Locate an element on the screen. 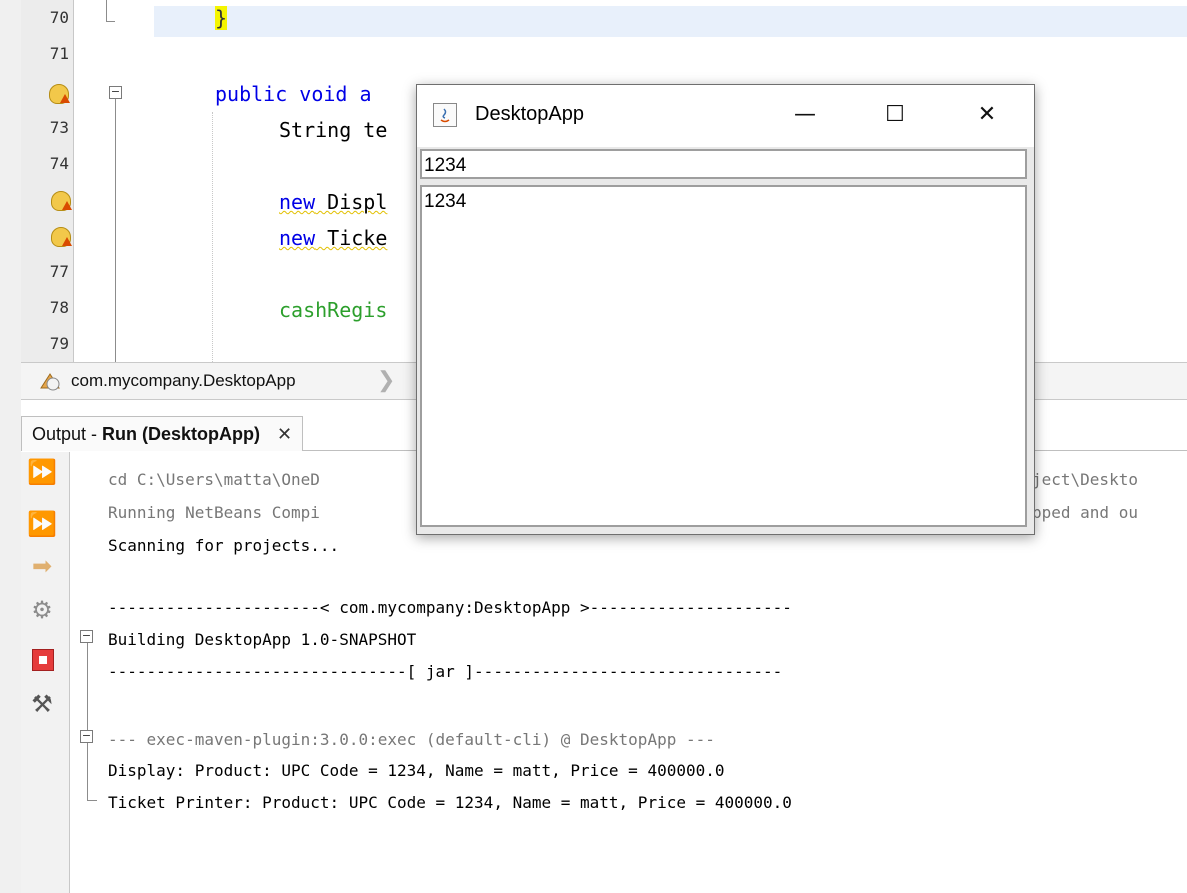 This screenshot has width=1187, height=893. line-number: 73 is located at coordinates (59, 127).